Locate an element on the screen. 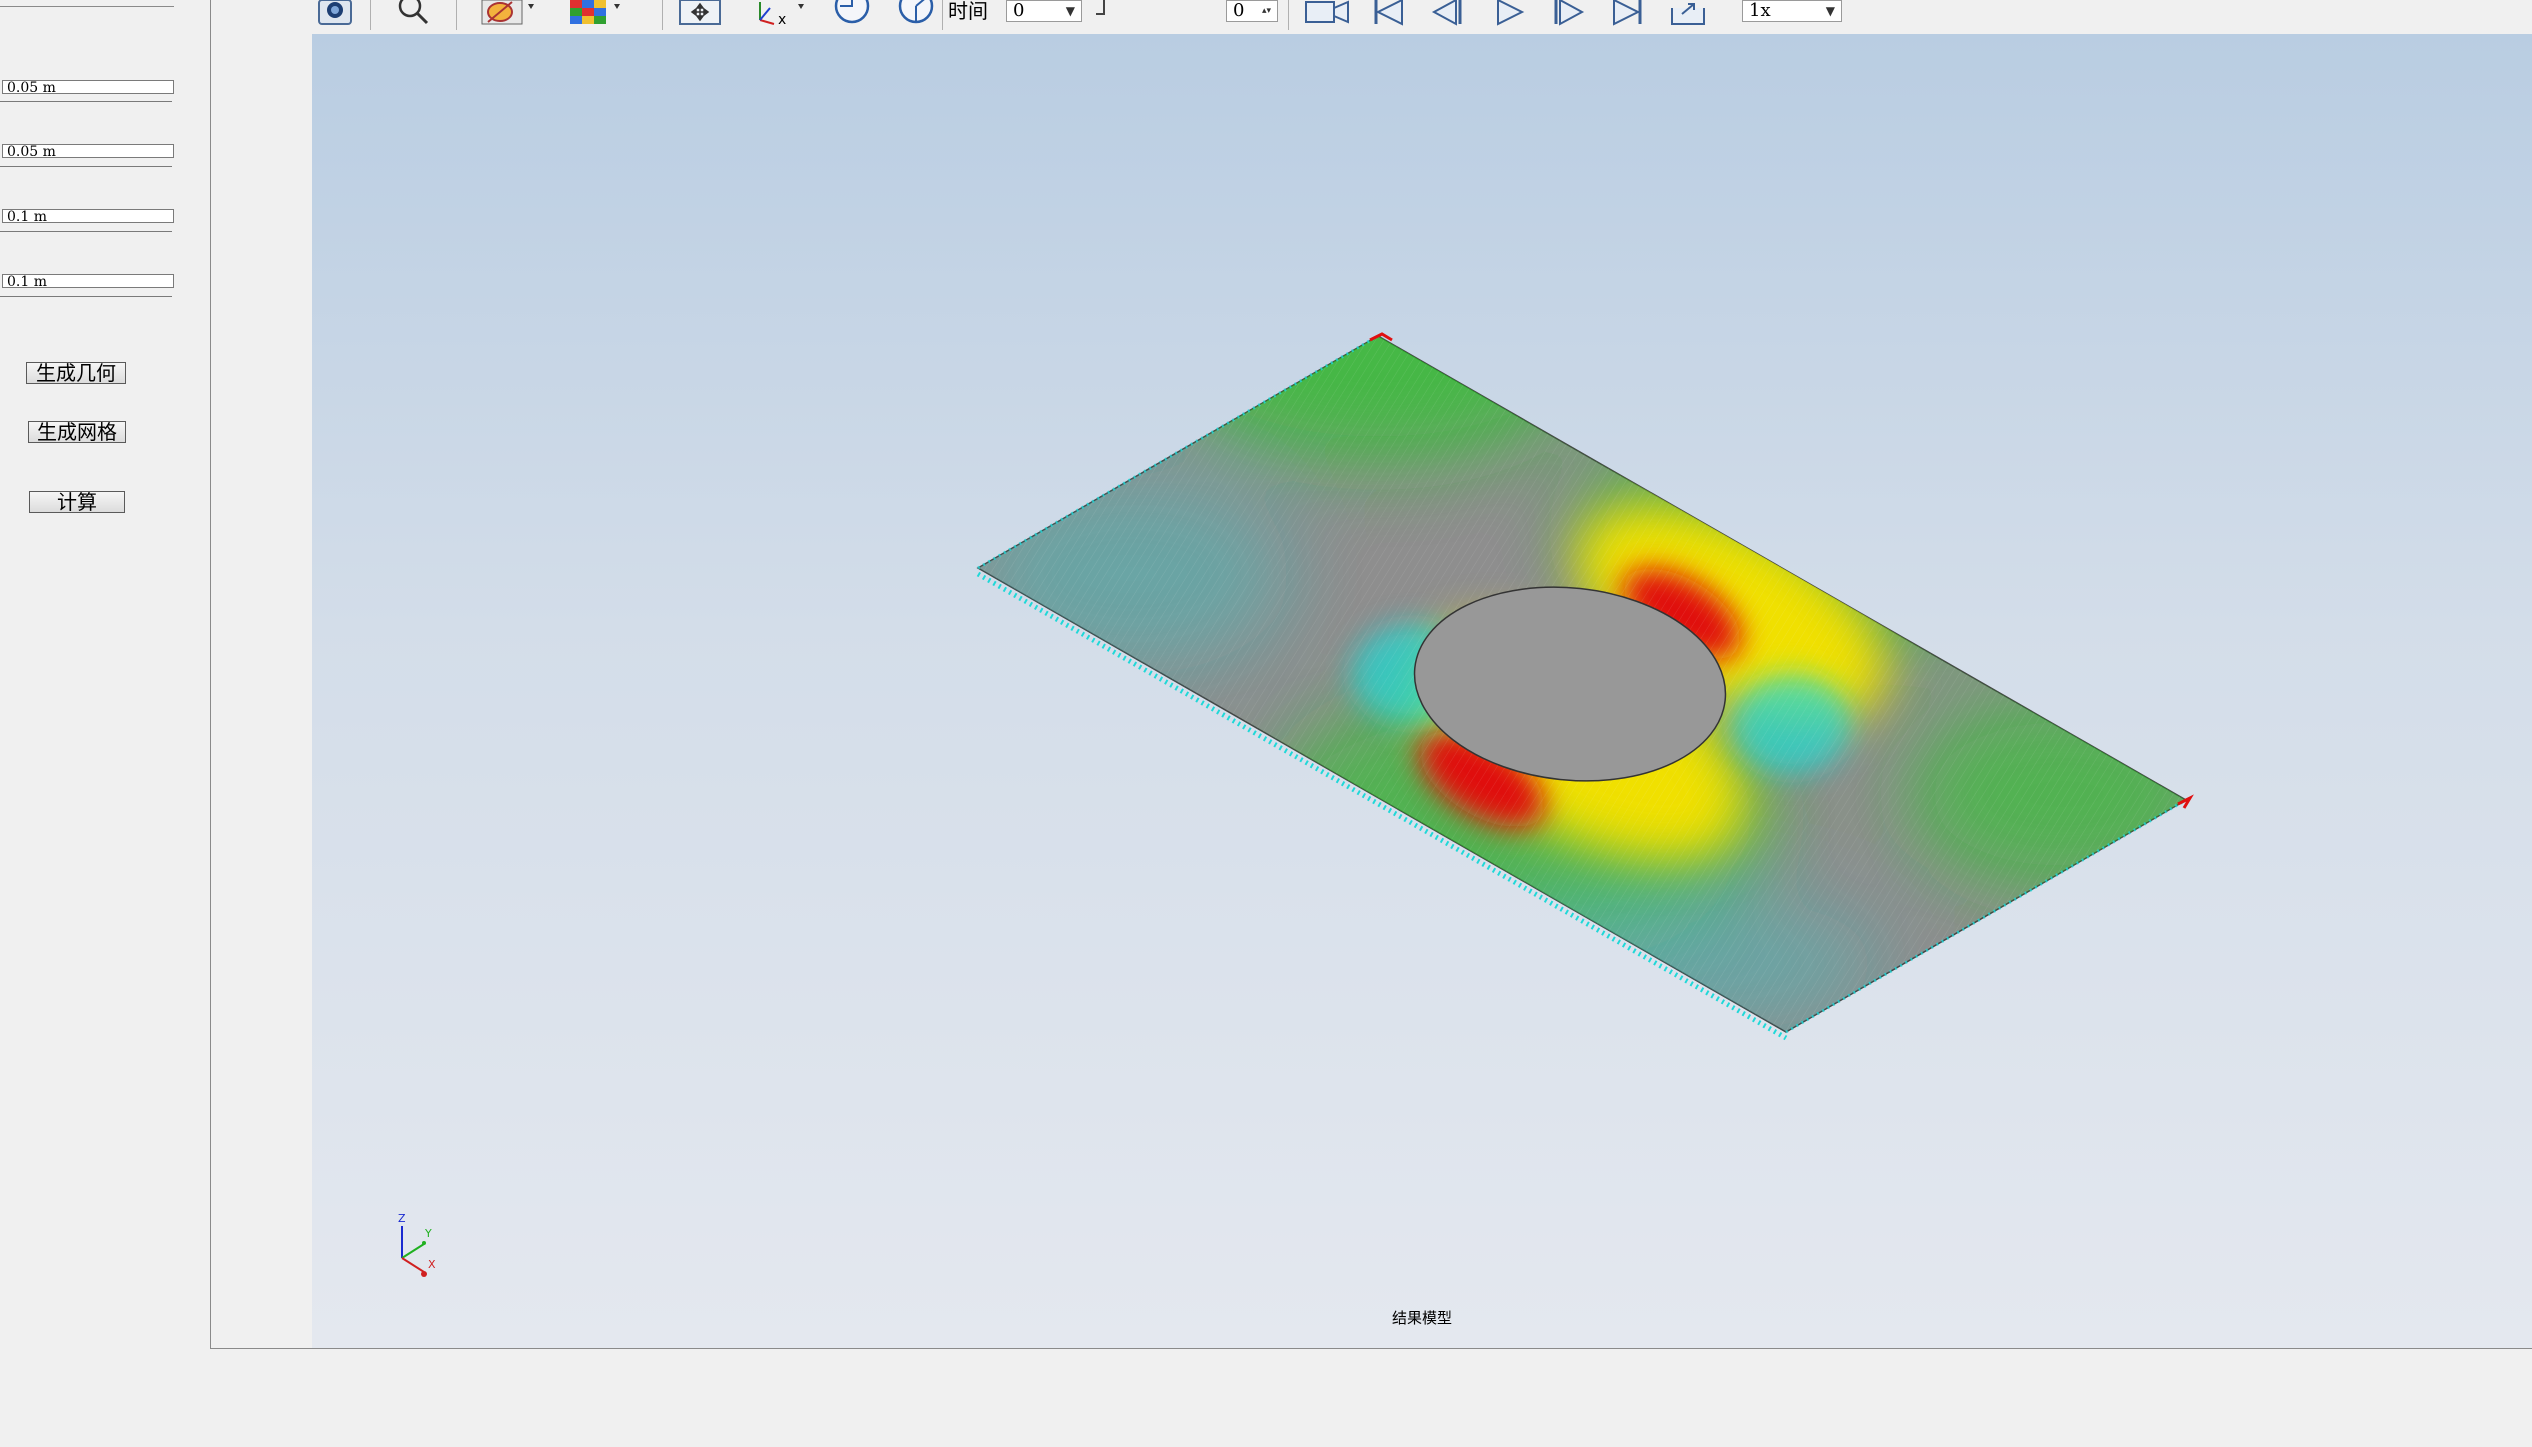  frame-spinbox-value: 0 is located at coordinates (1239, 10).